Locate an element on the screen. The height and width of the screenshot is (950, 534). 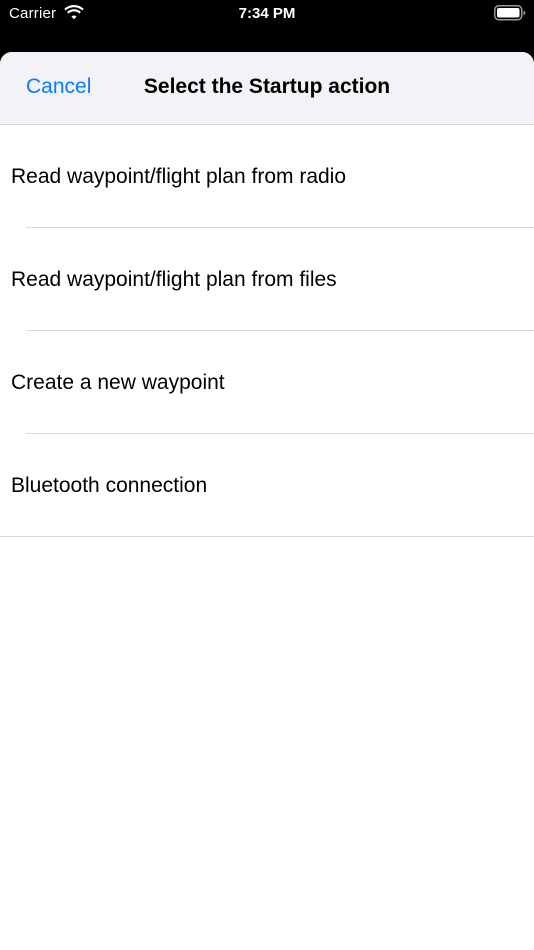
action-label: Create a new waypoint is located at coordinates (118, 382).